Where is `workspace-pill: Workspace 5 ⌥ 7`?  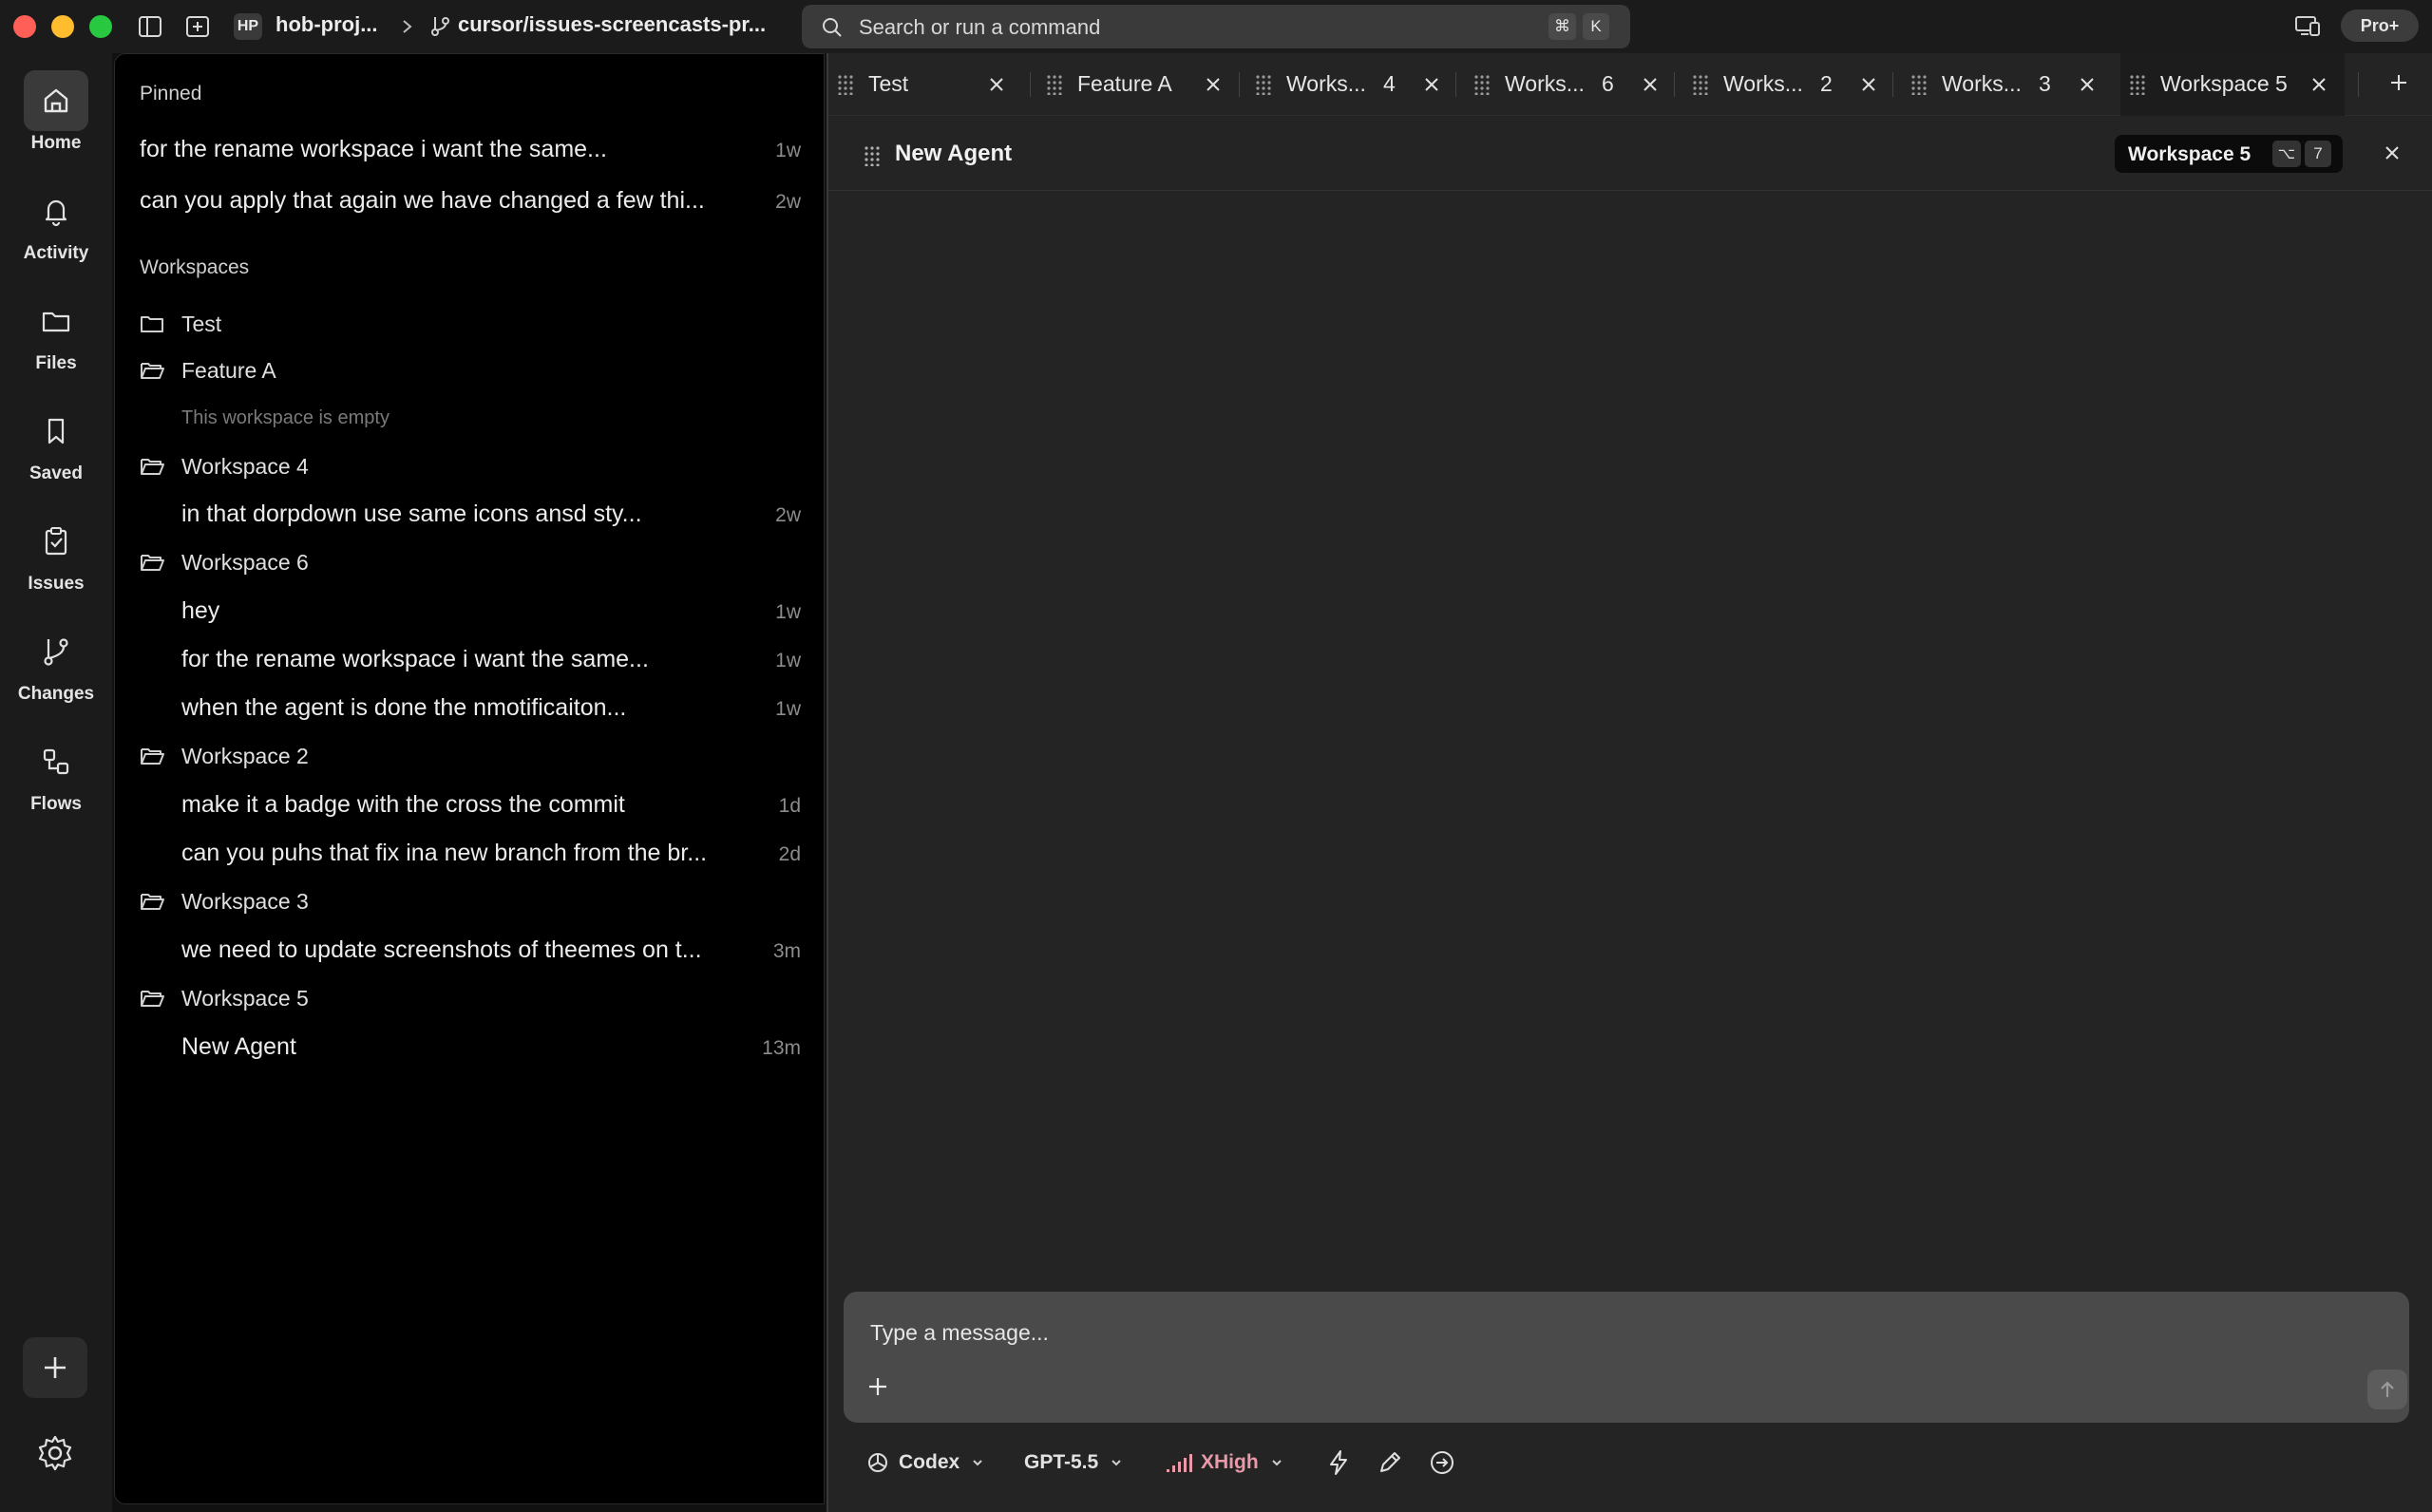 workspace-pill: Workspace 5 ⌥ 7 is located at coordinates (2229, 154).